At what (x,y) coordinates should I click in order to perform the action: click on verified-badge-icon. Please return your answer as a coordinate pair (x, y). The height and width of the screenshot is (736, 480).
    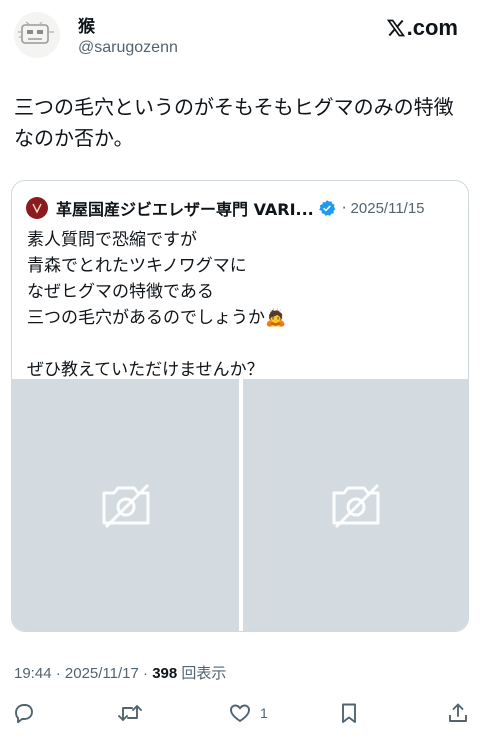
    Looking at the image, I should click on (327, 208).